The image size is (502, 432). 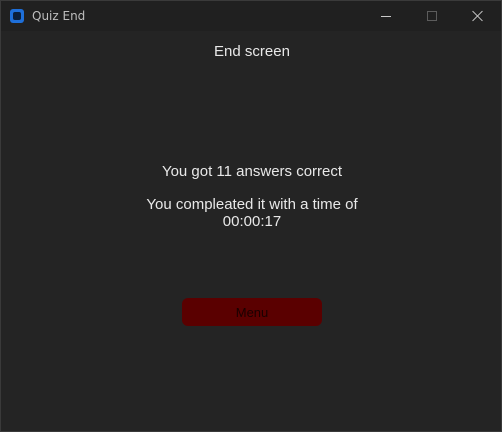 I want to click on title-bar: Quiz End, so click(x=251, y=16).